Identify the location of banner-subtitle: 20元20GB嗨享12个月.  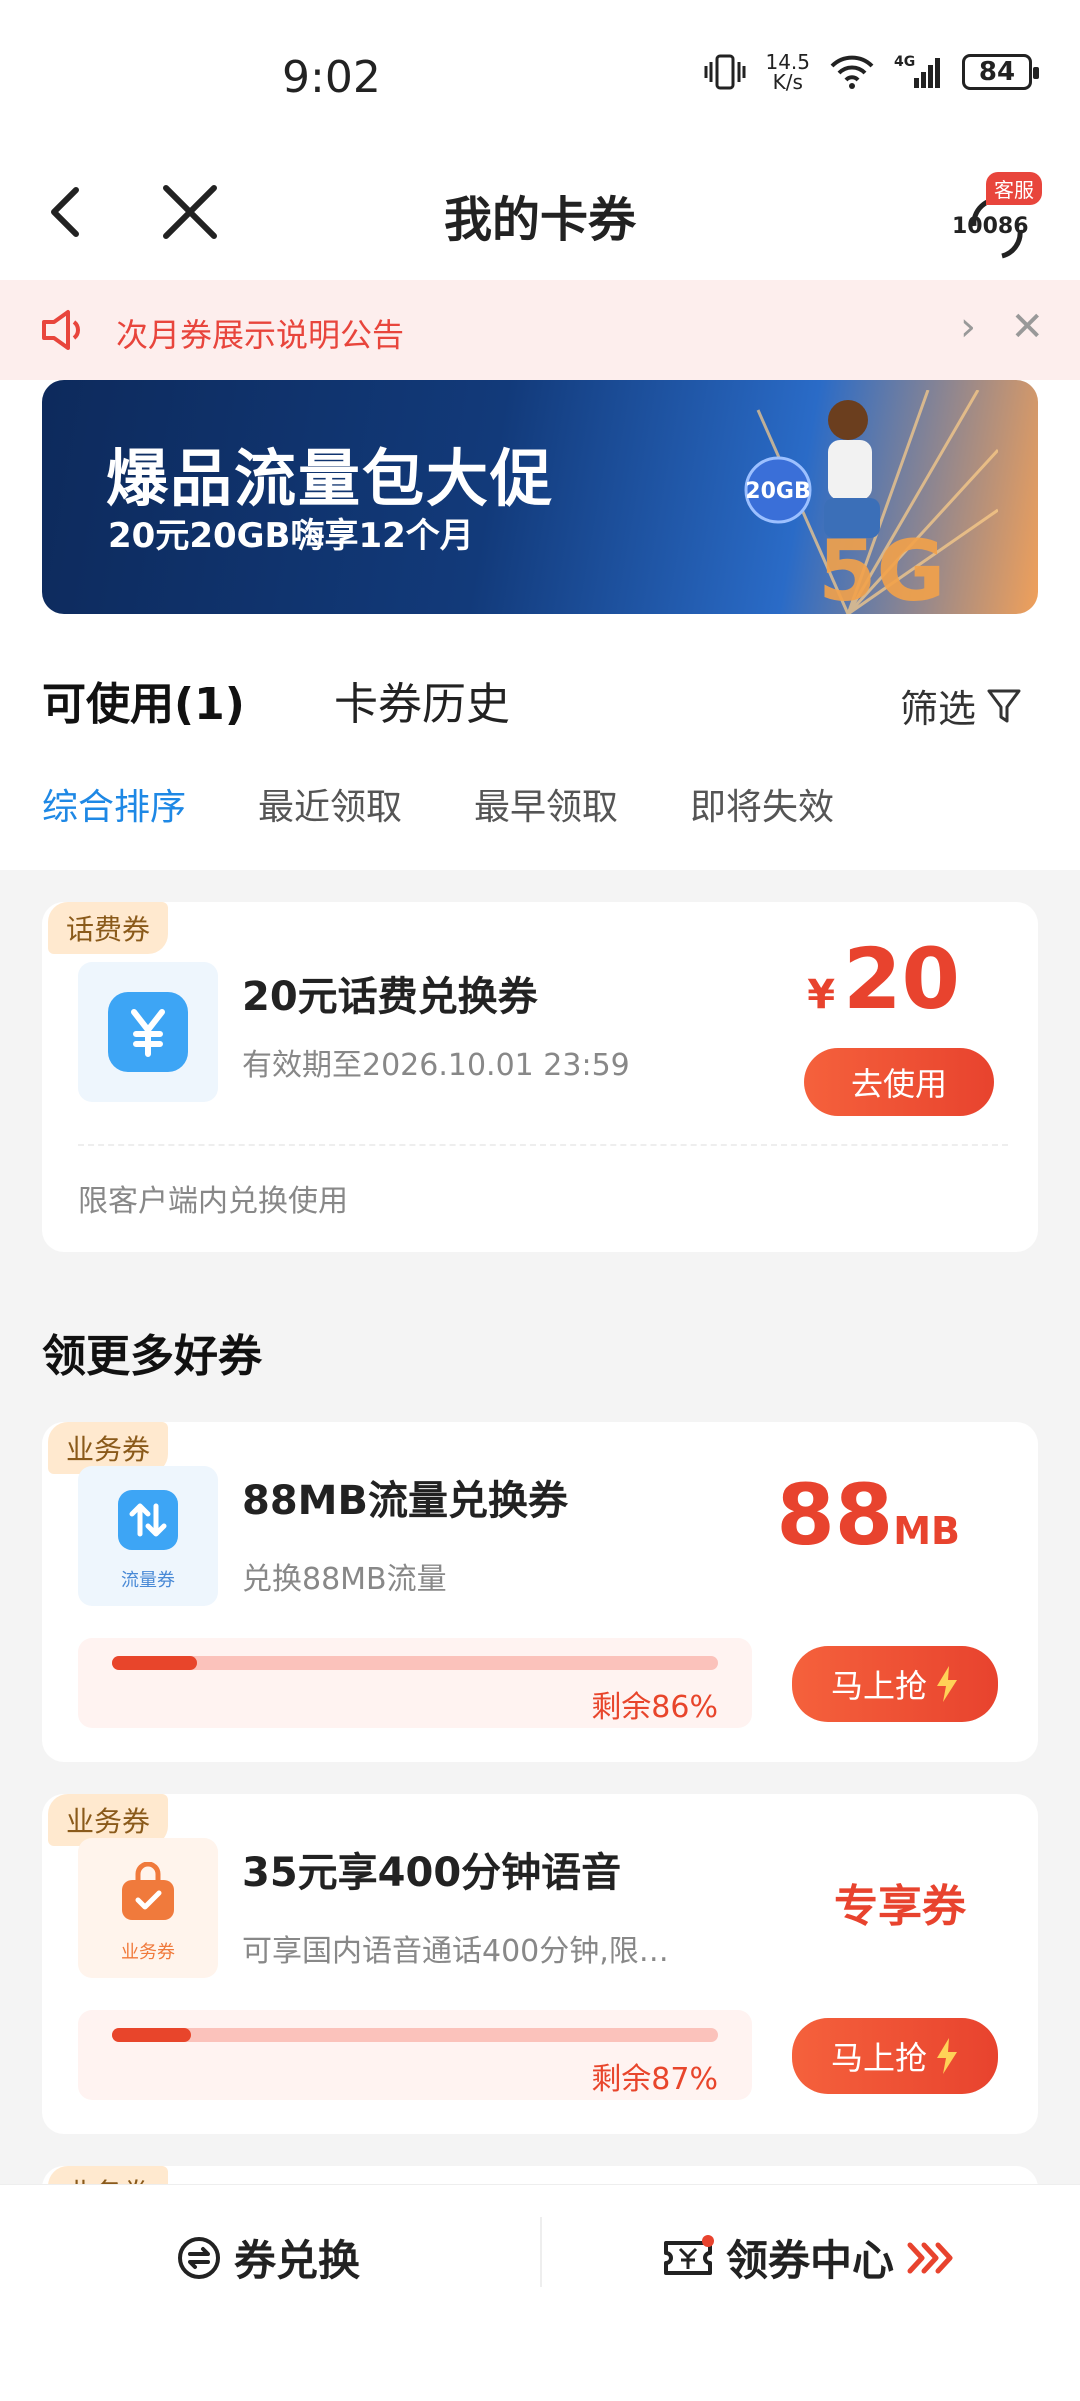
(291, 536).